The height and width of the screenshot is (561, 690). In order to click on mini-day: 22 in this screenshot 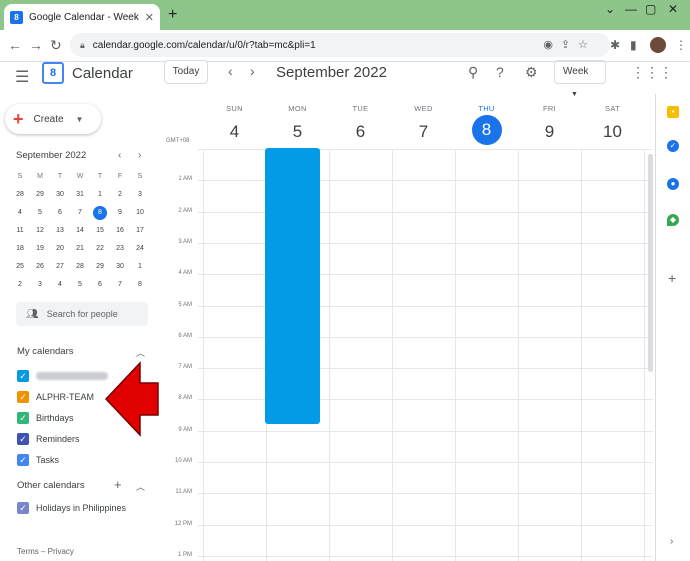, I will do `click(100, 249)`.